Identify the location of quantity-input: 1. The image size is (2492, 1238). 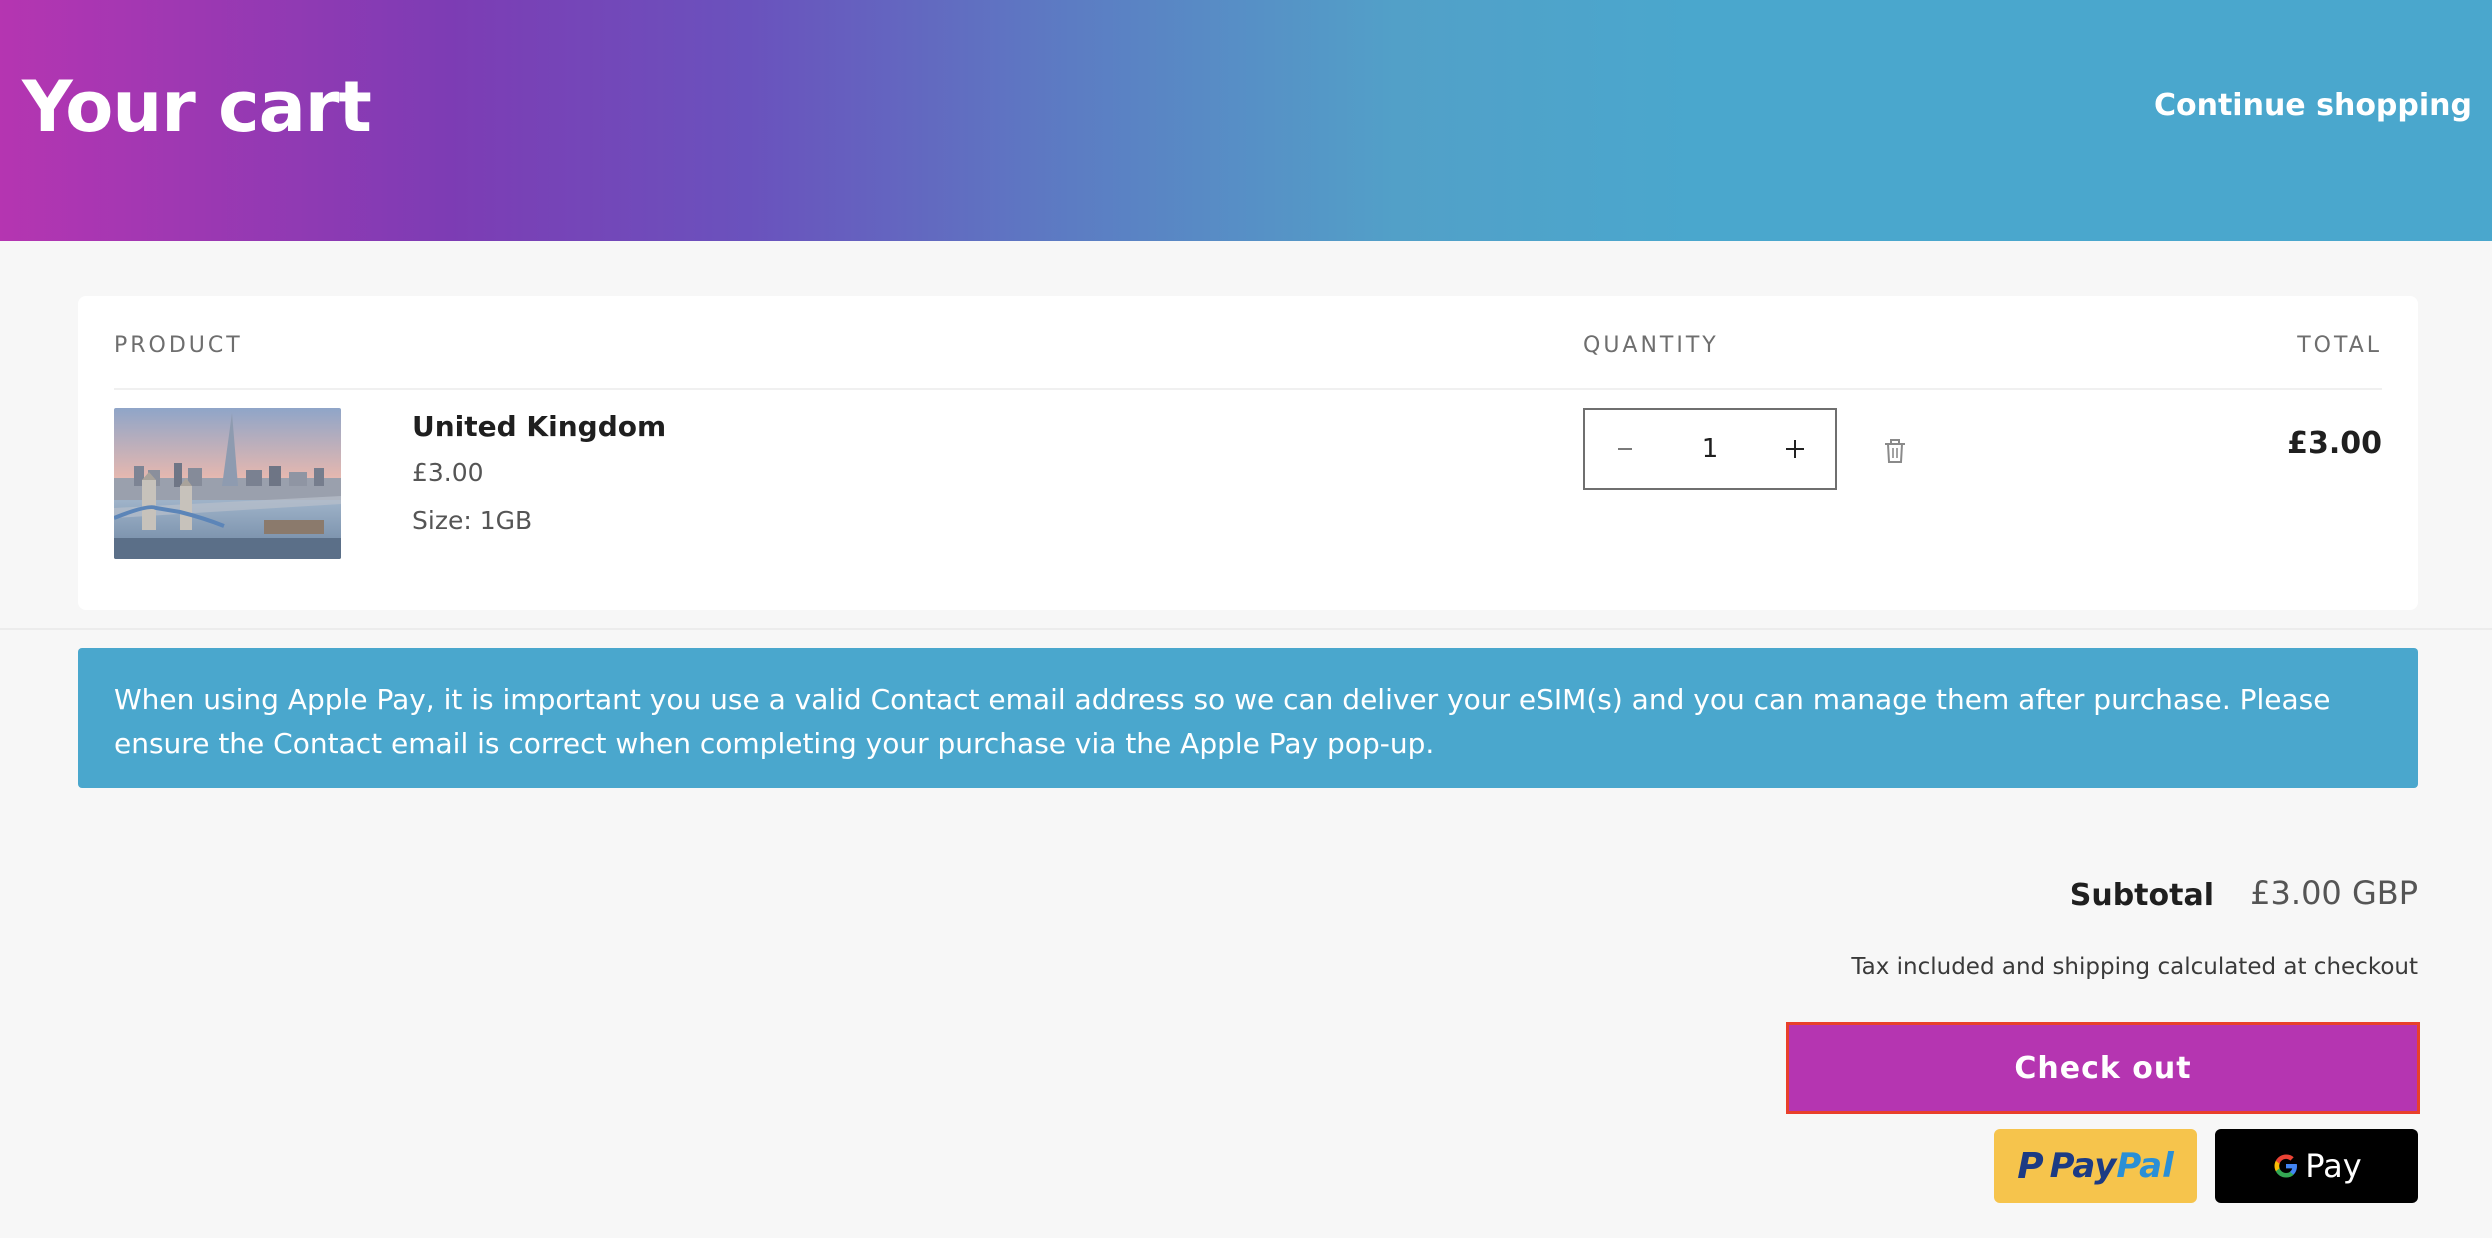
(1710, 449).